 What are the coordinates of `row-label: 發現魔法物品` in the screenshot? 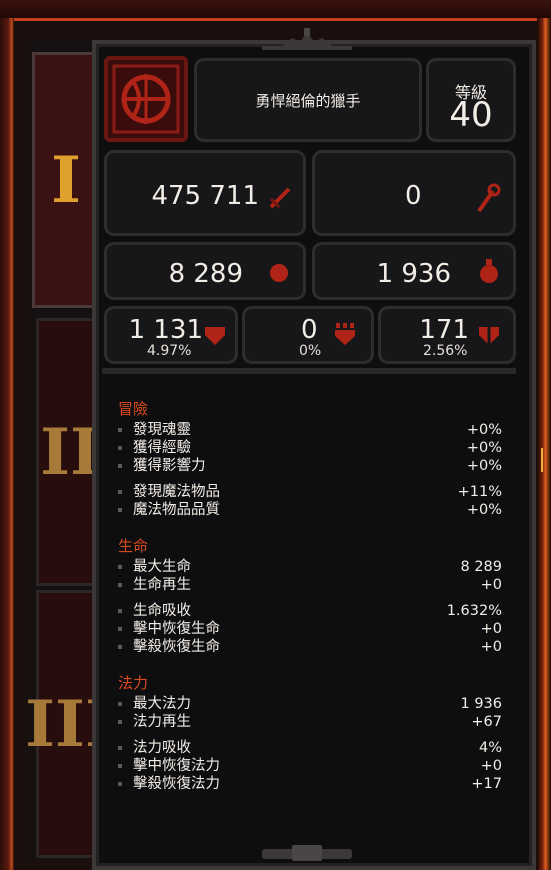 It's located at (176, 492).